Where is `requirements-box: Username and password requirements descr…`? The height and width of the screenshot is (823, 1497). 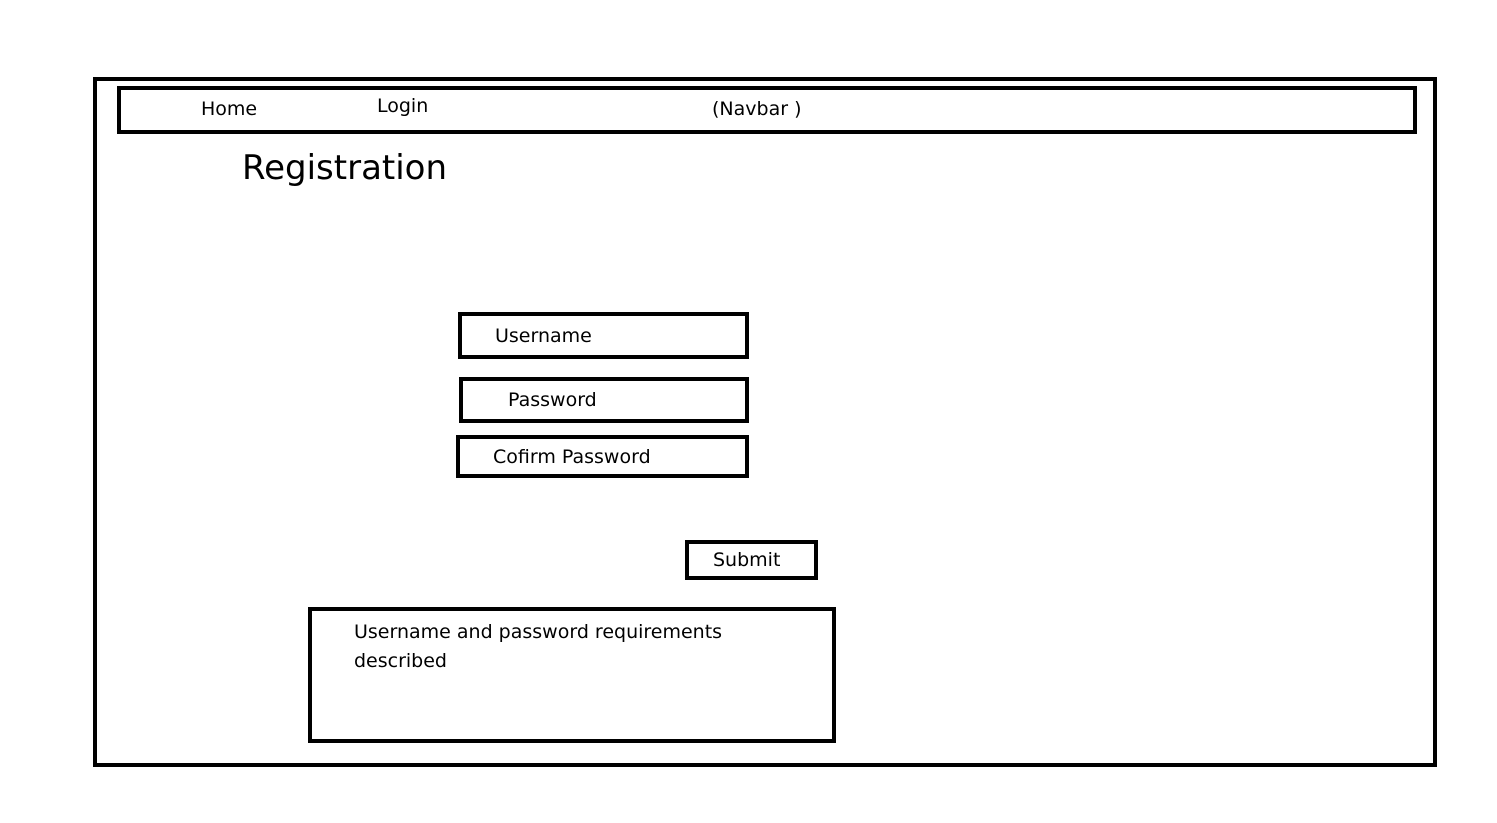 requirements-box: Username and password requirements descr… is located at coordinates (572, 675).